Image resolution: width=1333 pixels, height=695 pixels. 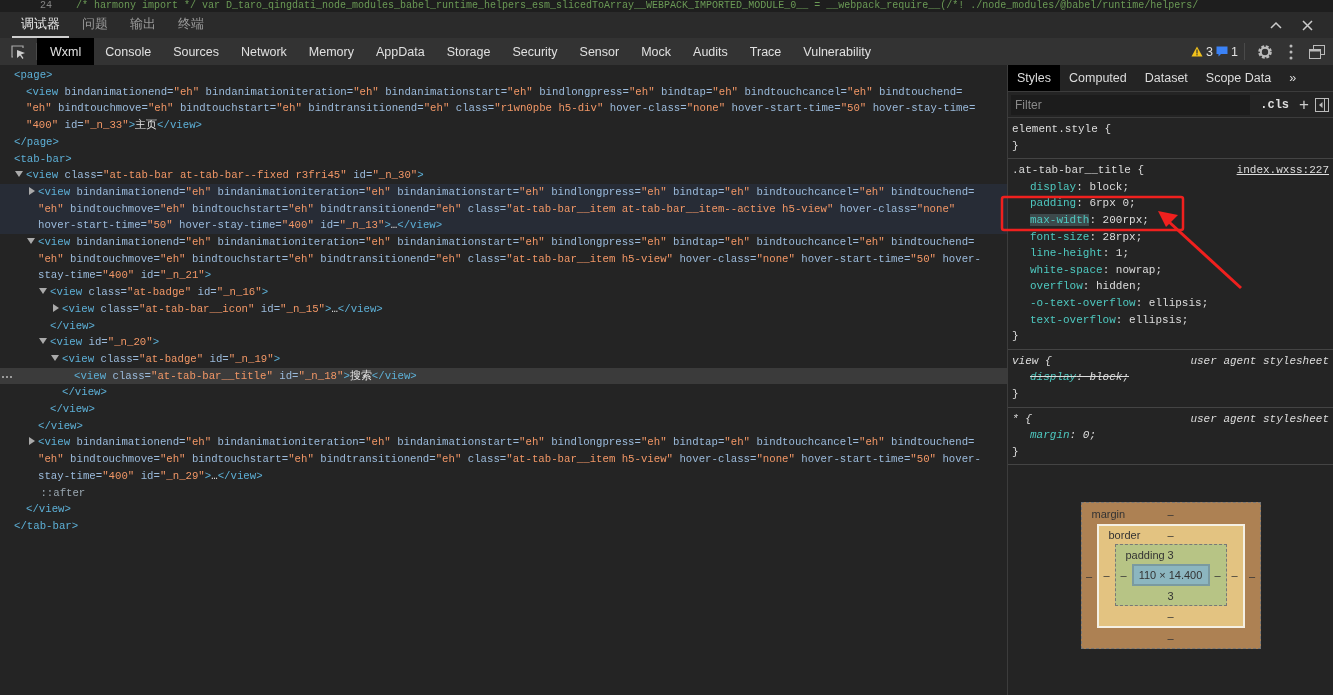 What do you see at coordinates (1144, 554) in the screenshot?
I see `padding-label: padding` at bounding box center [1144, 554].